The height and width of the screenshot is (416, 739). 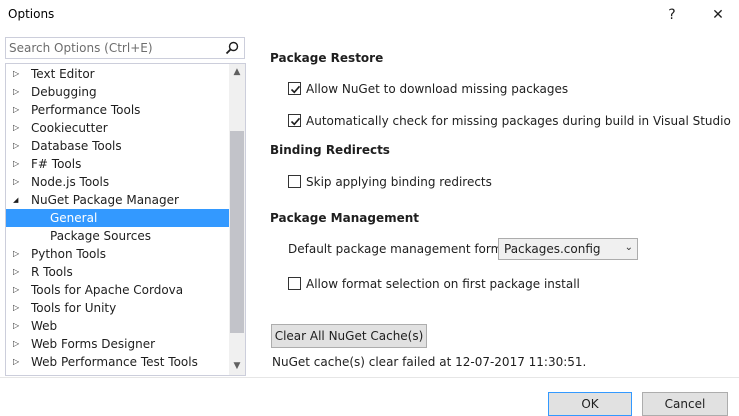 I want to click on search-box, so click(x=125, y=48).